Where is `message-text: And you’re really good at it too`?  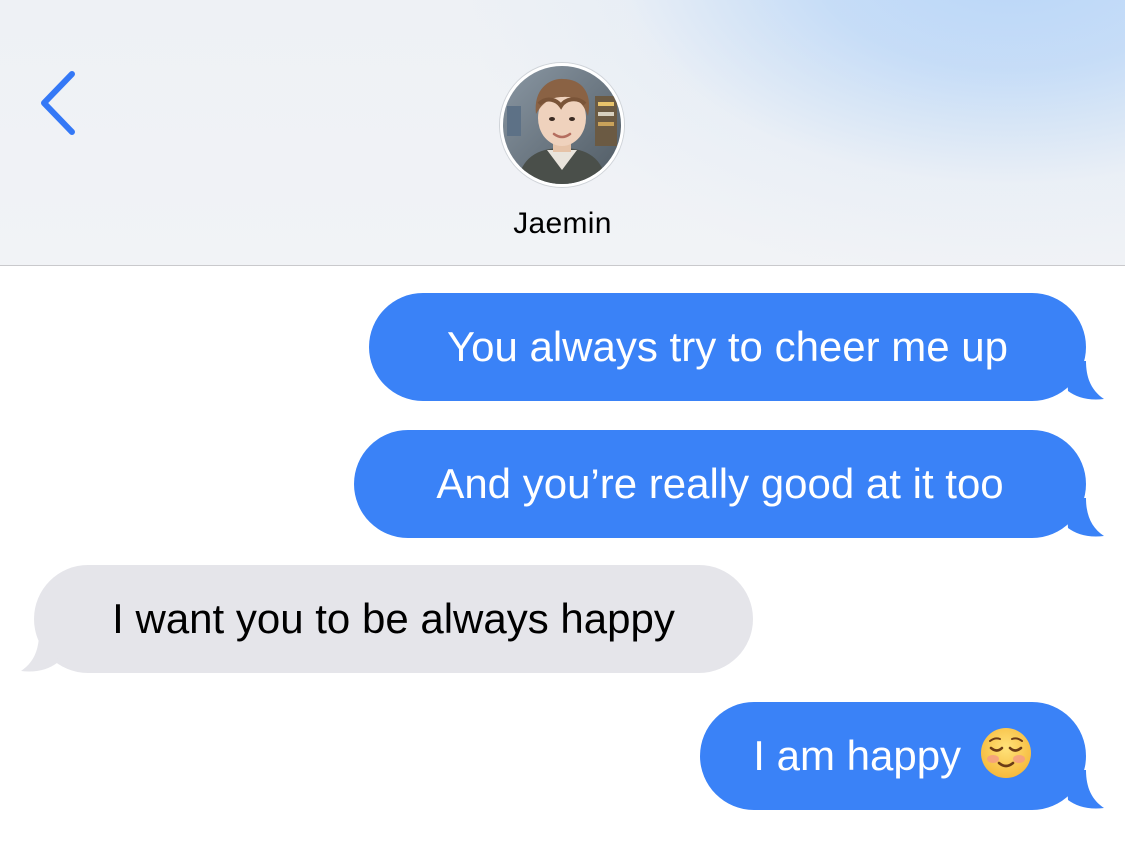 message-text: And you’re really good at it too is located at coordinates (720, 483).